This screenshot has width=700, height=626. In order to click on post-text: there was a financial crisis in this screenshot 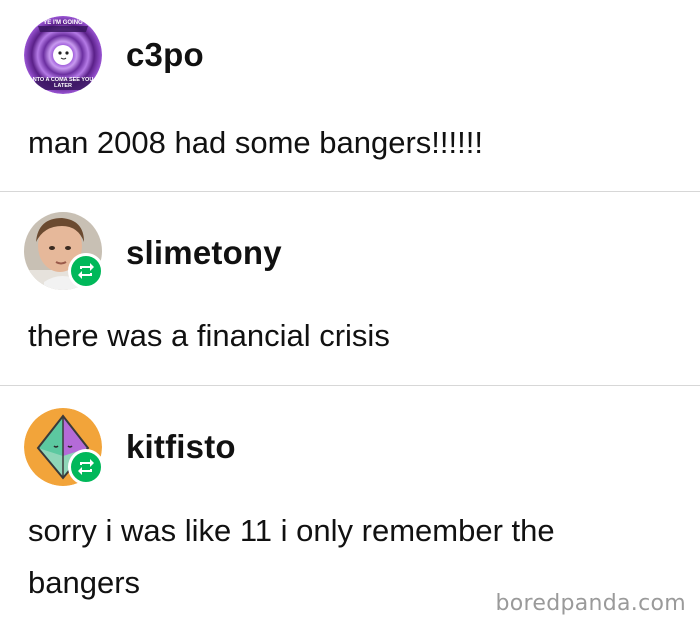, I will do `click(209, 335)`.